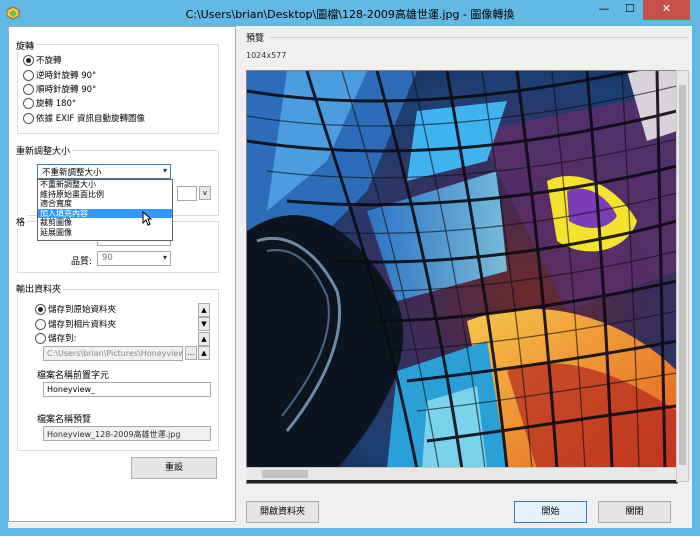 The image size is (700, 536). Describe the element at coordinates (39, 288) in the screenshot. I see `output-folder-title: 輸出資料夾` at that location.